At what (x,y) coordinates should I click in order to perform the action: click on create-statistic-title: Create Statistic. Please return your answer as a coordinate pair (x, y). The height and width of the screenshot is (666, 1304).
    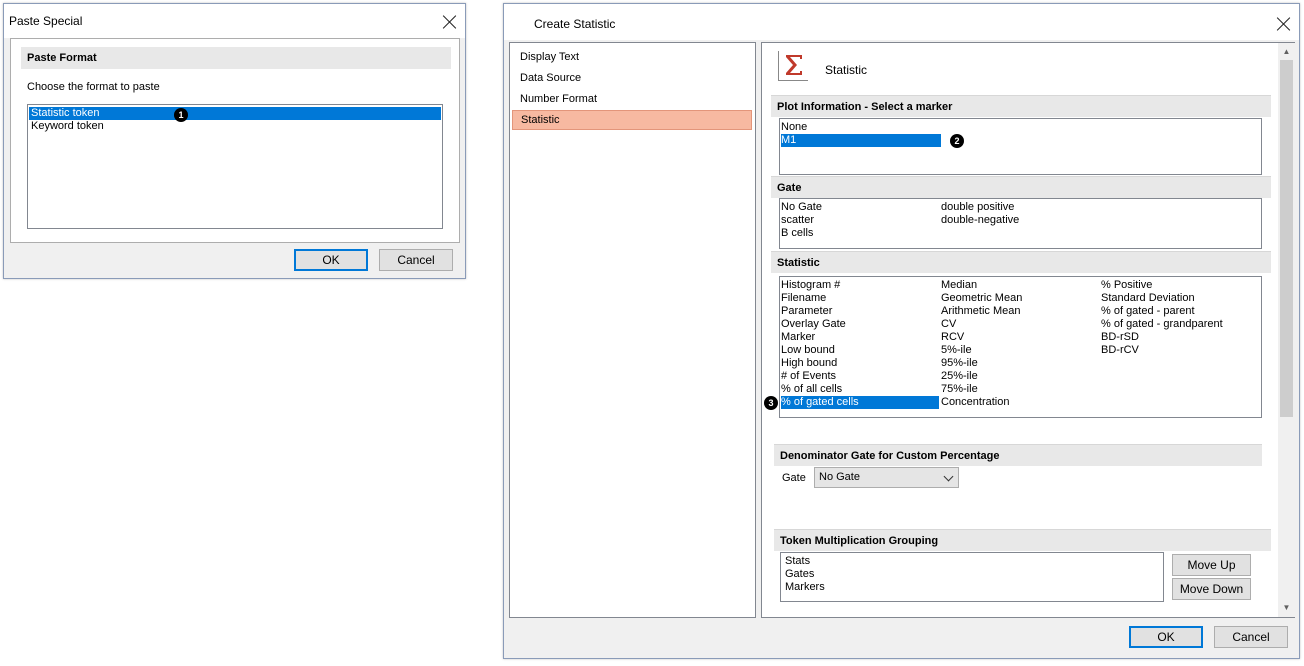
    Looking at the image, I should click on (575, 24).